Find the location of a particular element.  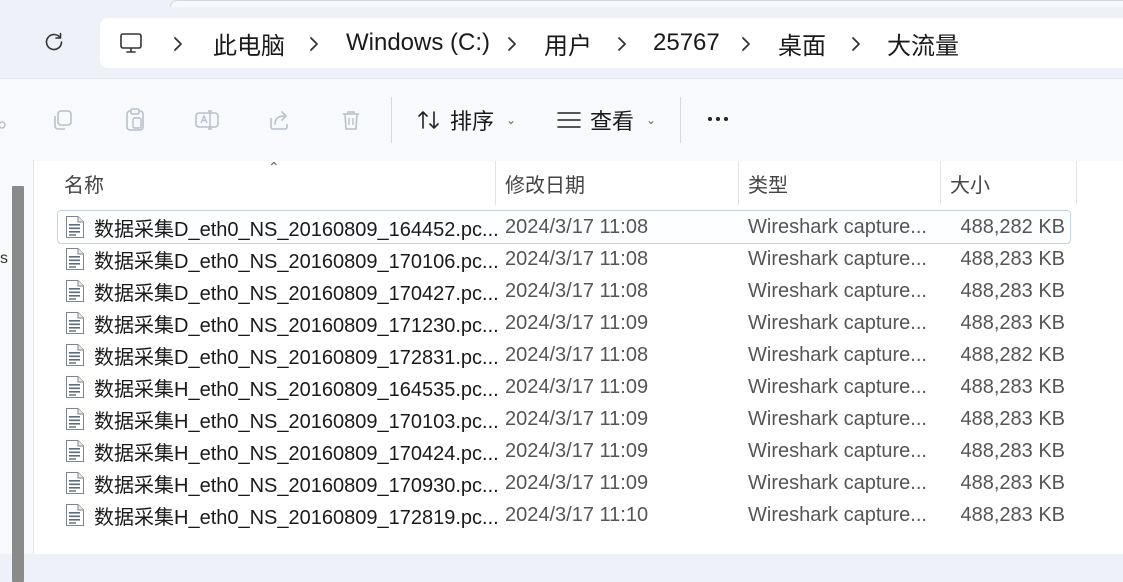

refresh-button is located at coordinates (54, 42).